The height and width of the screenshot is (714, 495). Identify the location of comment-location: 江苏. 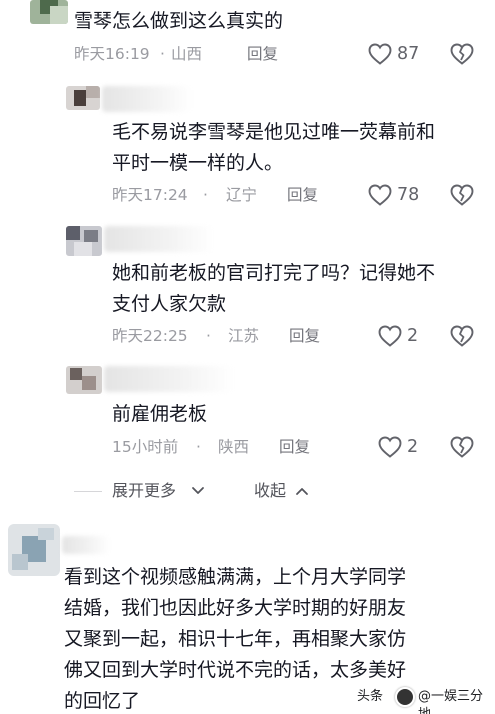
(244, 336).